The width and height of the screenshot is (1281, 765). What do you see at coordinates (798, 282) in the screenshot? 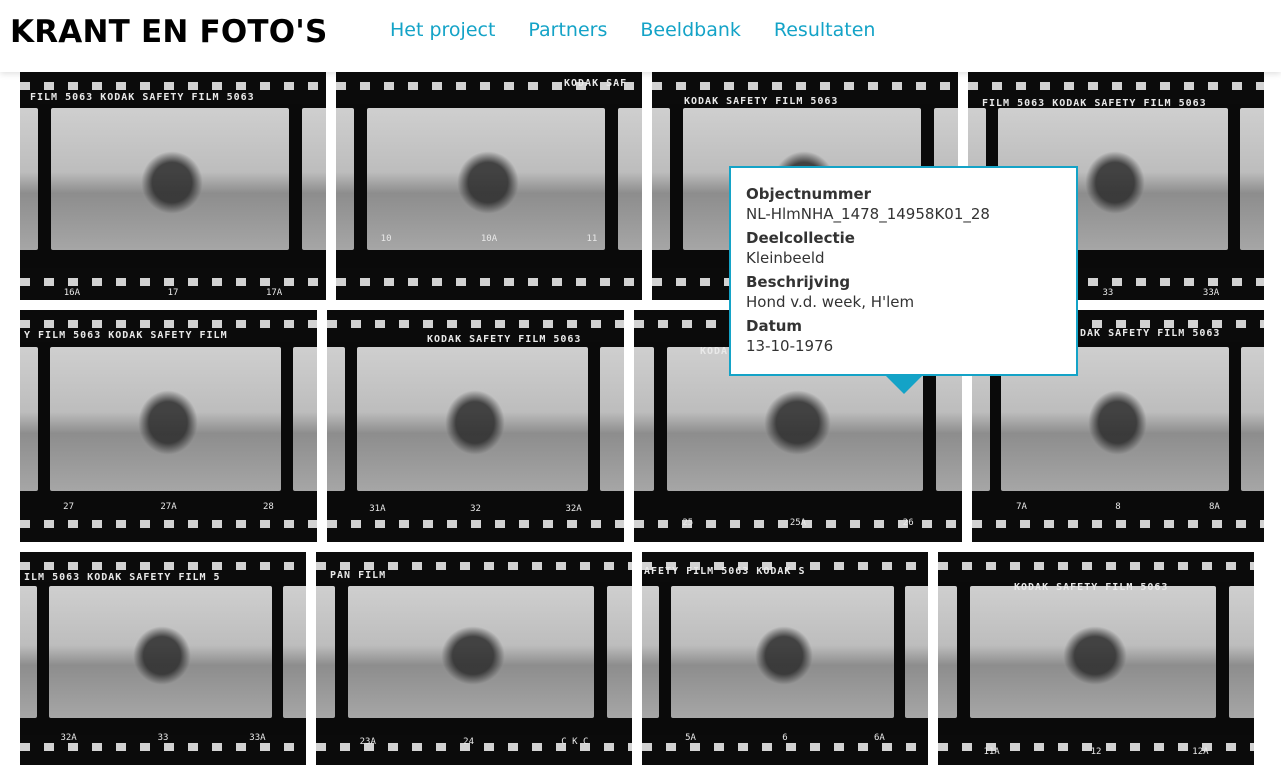
I see `beschrijving-label: Beschrijving` at bounding box center [798, 282].